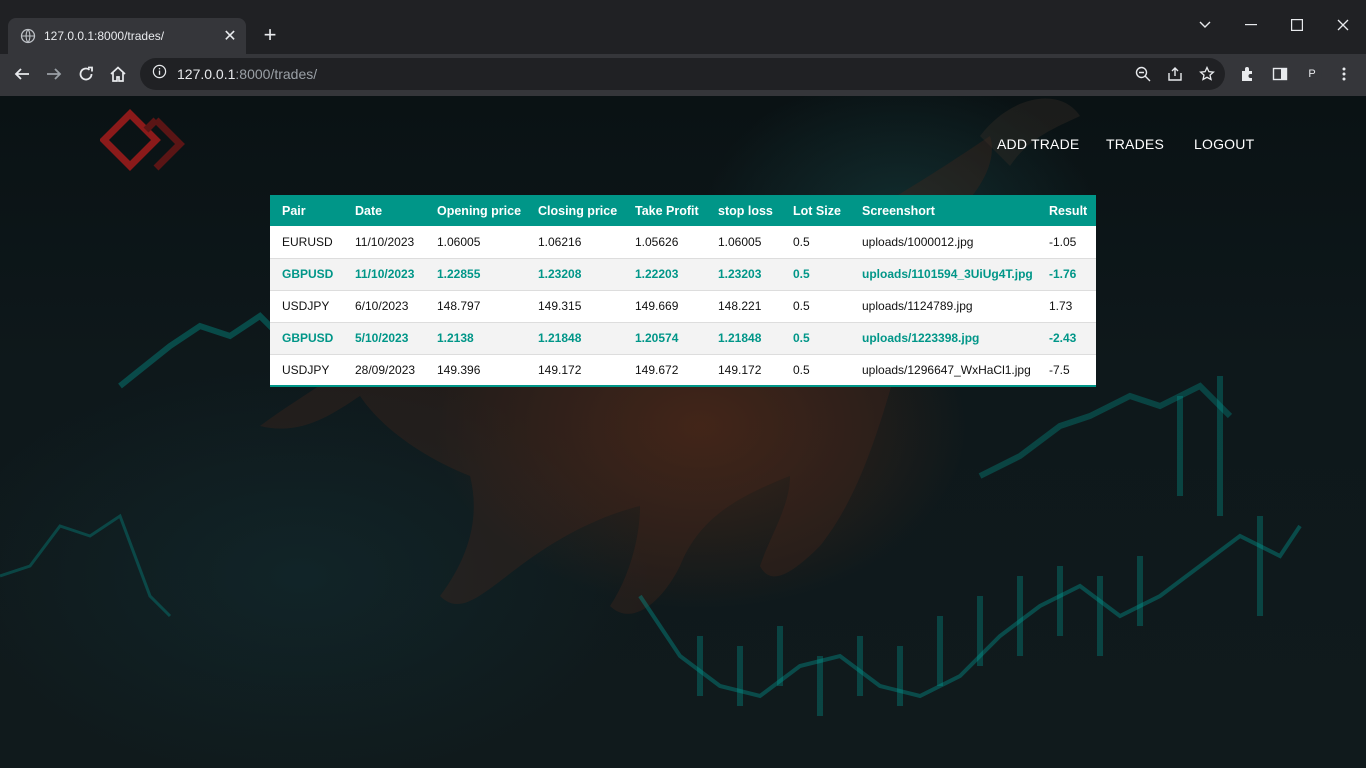 Image resolution: width=1366 pixels, height=768 pixels. Describe the element at coordinates (1248, 74) in the screenshot. I see `extensions-icon` at that location.